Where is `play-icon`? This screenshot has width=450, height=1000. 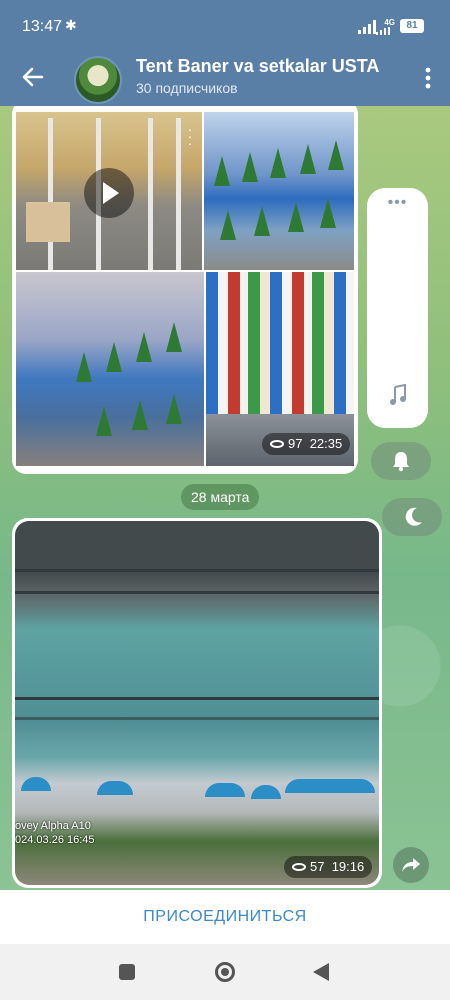 play-icon is located at coordinates (109, 193).